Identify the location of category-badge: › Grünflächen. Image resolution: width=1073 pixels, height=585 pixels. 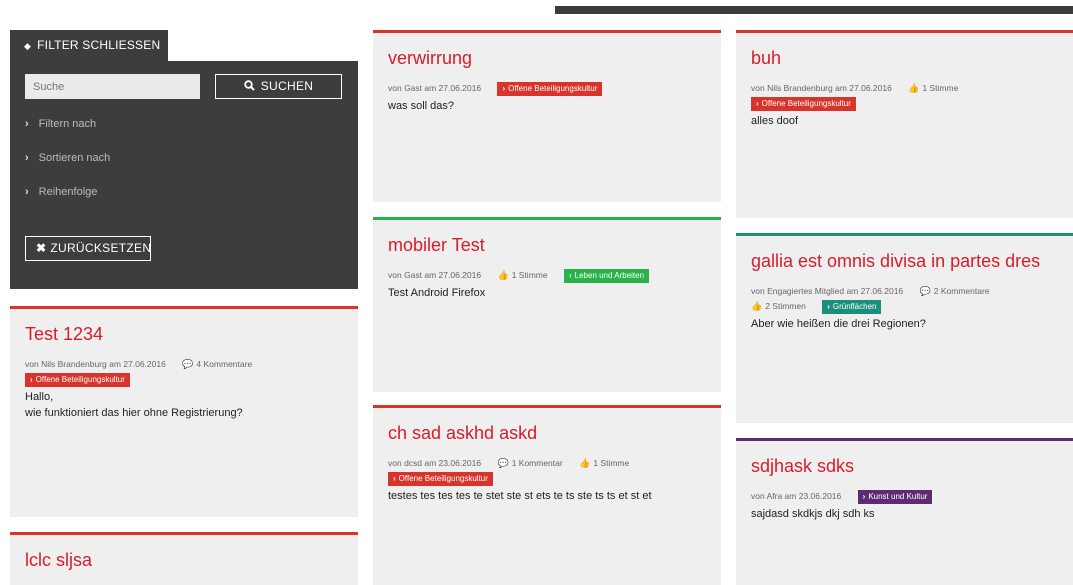
(852, 307).